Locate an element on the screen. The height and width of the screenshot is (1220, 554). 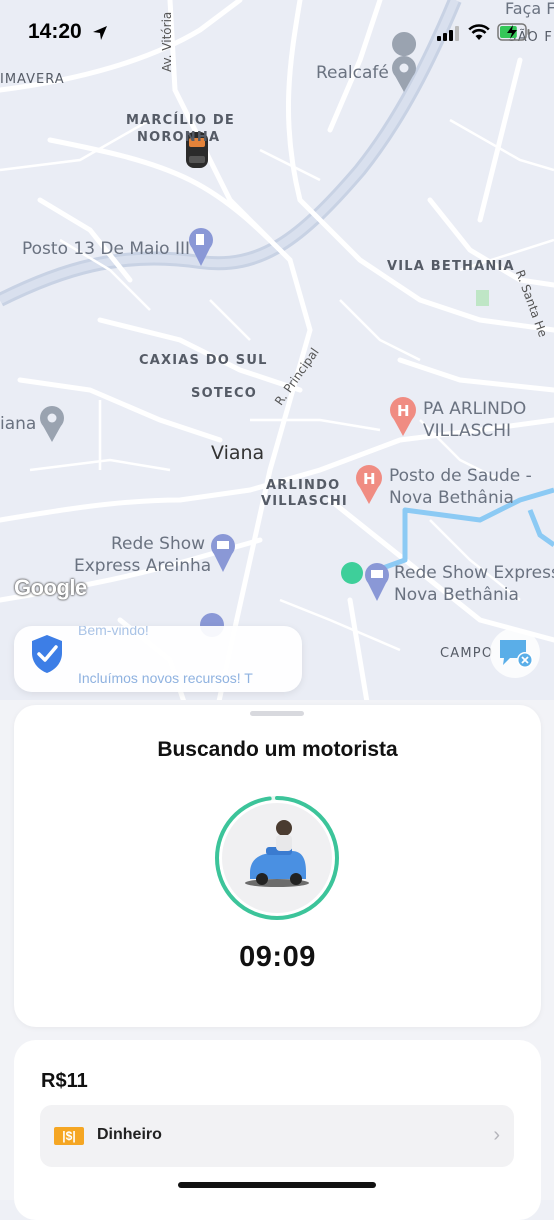
cash-icon: |$| is located at coordinates (69, 1136).